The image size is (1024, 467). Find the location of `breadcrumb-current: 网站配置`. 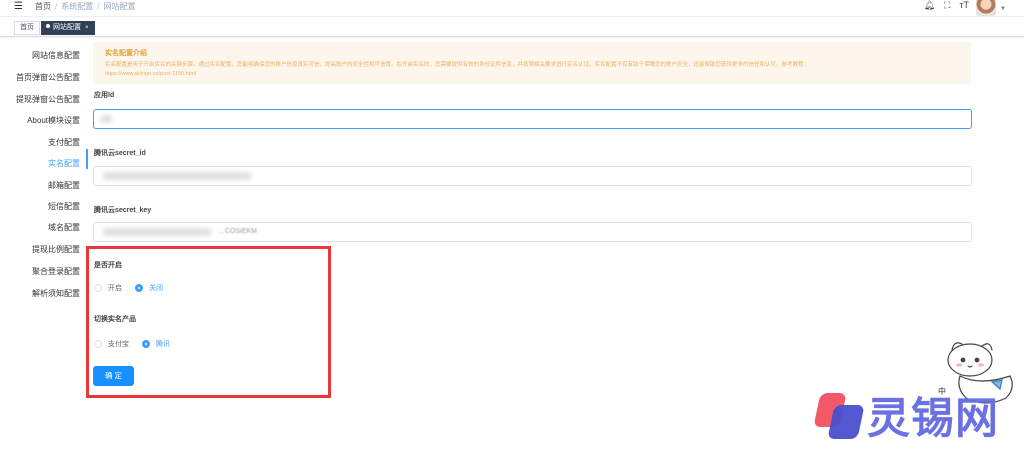

breadcrumb-current: 网站配置 is located at coordinates (119, 6).